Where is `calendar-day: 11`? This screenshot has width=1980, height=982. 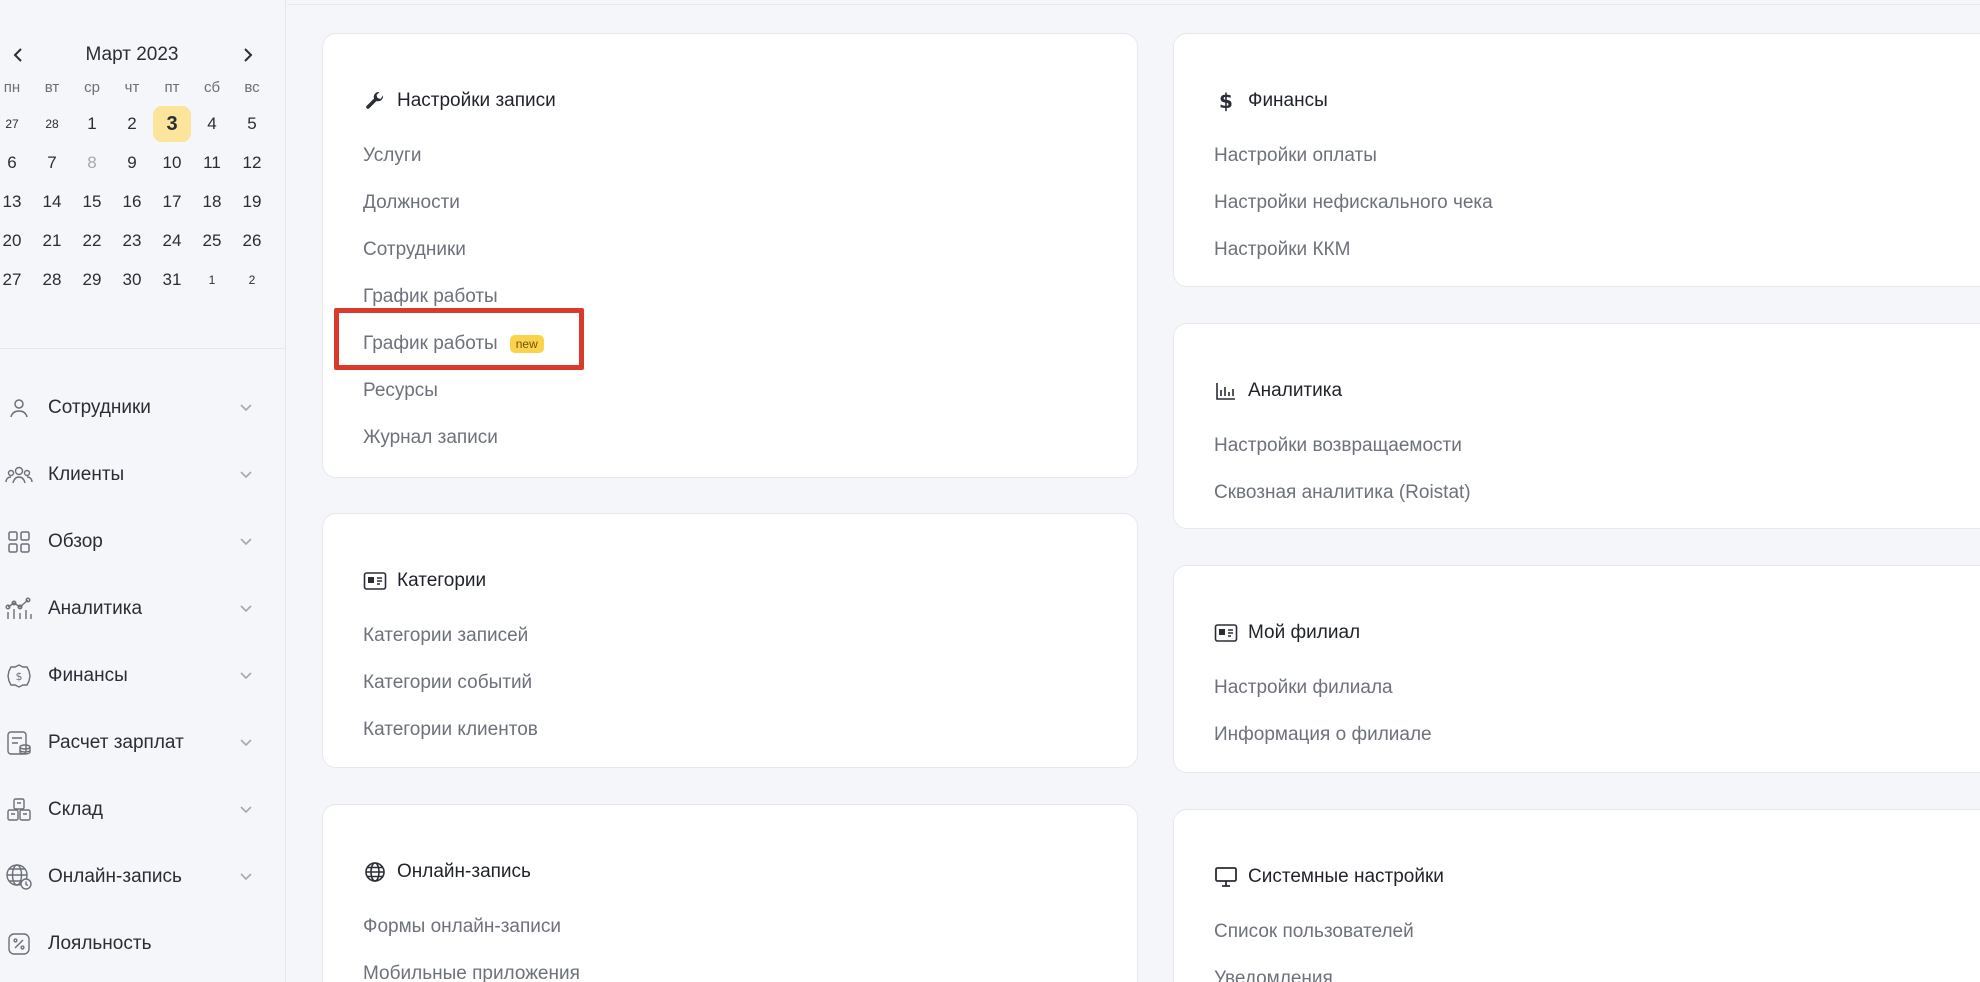 calendar-day: 11 is located at coordinates (212, 163).